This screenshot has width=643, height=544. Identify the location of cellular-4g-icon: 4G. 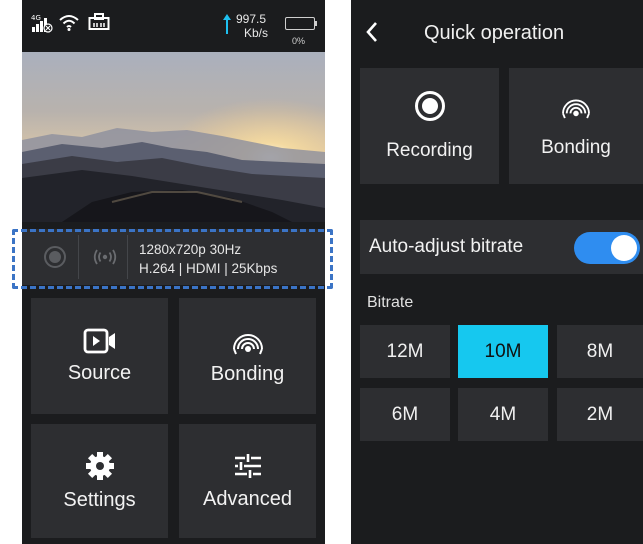
(42, 25).